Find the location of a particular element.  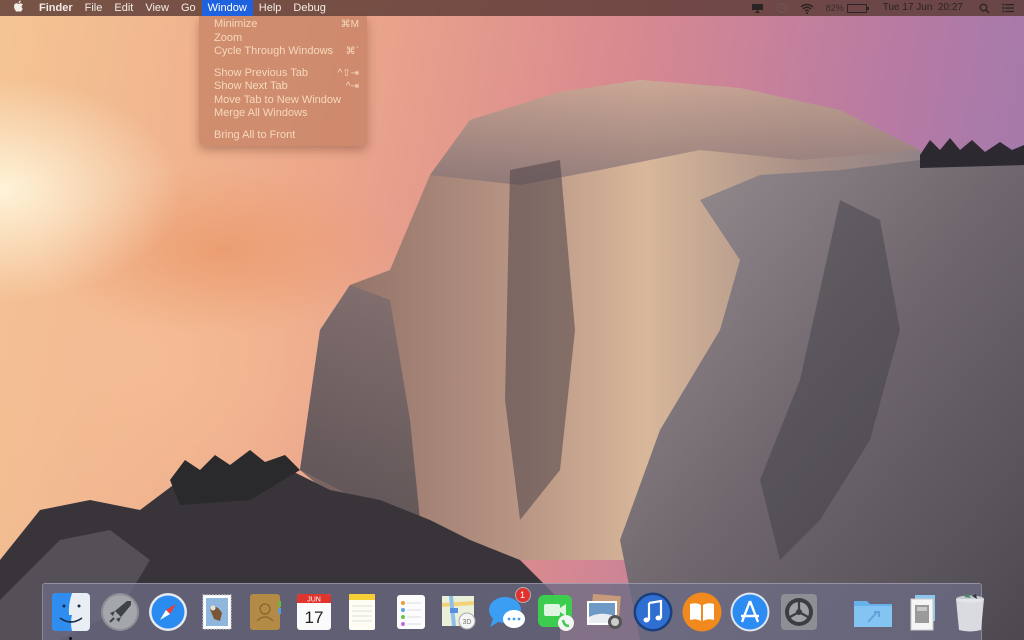

dock-trash is located at coordinates (970, 612).